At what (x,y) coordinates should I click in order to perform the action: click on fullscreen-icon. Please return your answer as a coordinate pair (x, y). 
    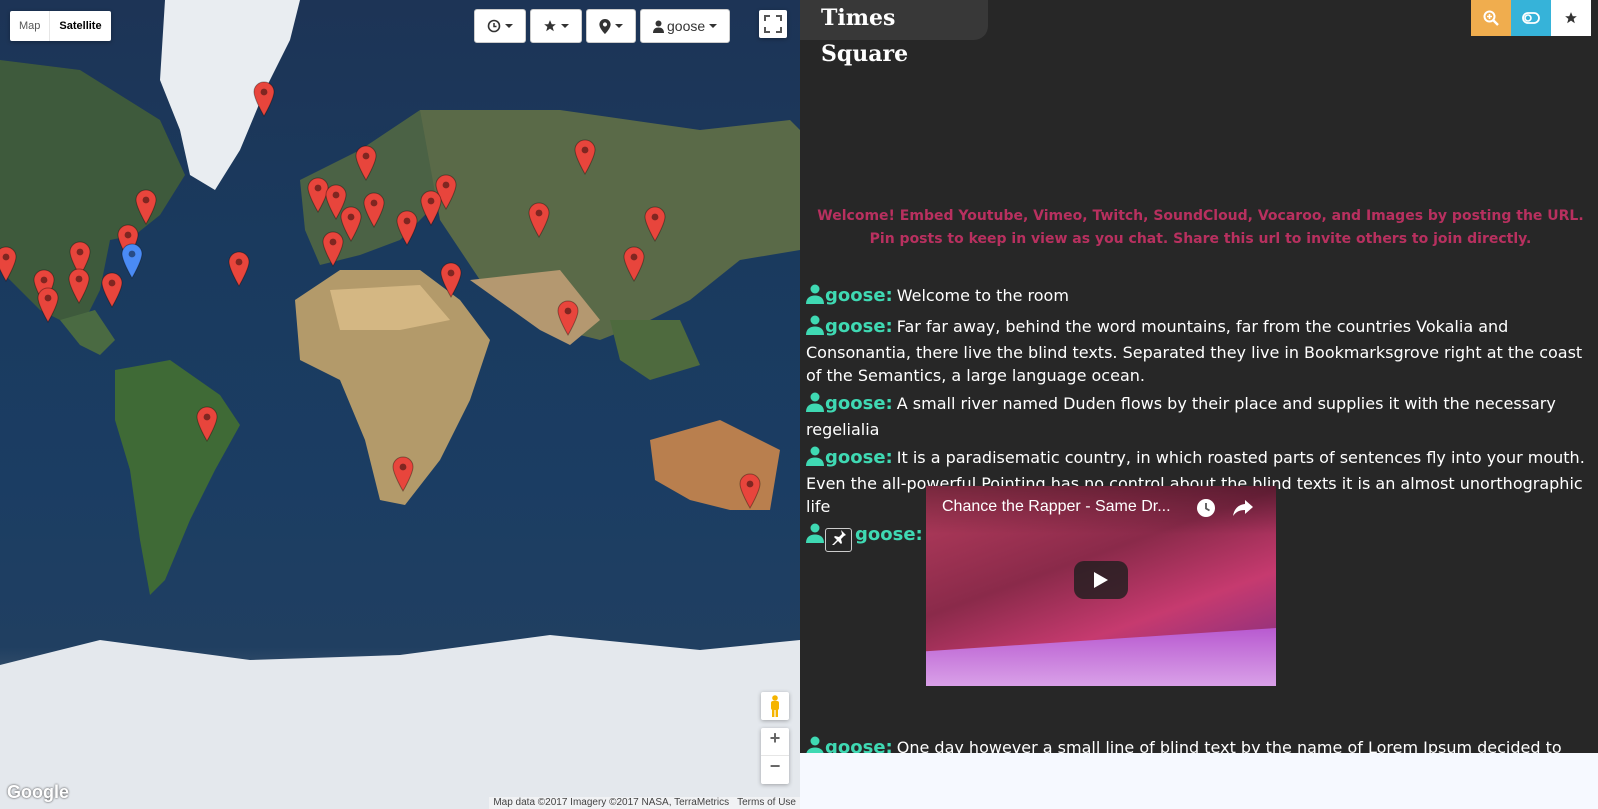
    Looking at the image, I should click on (773, 24).